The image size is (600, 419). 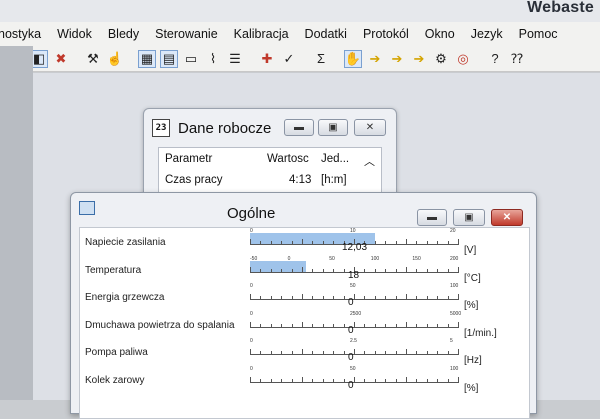 I want to click on ogolne-minimize-button: ▬, so click(x=432, y=217).